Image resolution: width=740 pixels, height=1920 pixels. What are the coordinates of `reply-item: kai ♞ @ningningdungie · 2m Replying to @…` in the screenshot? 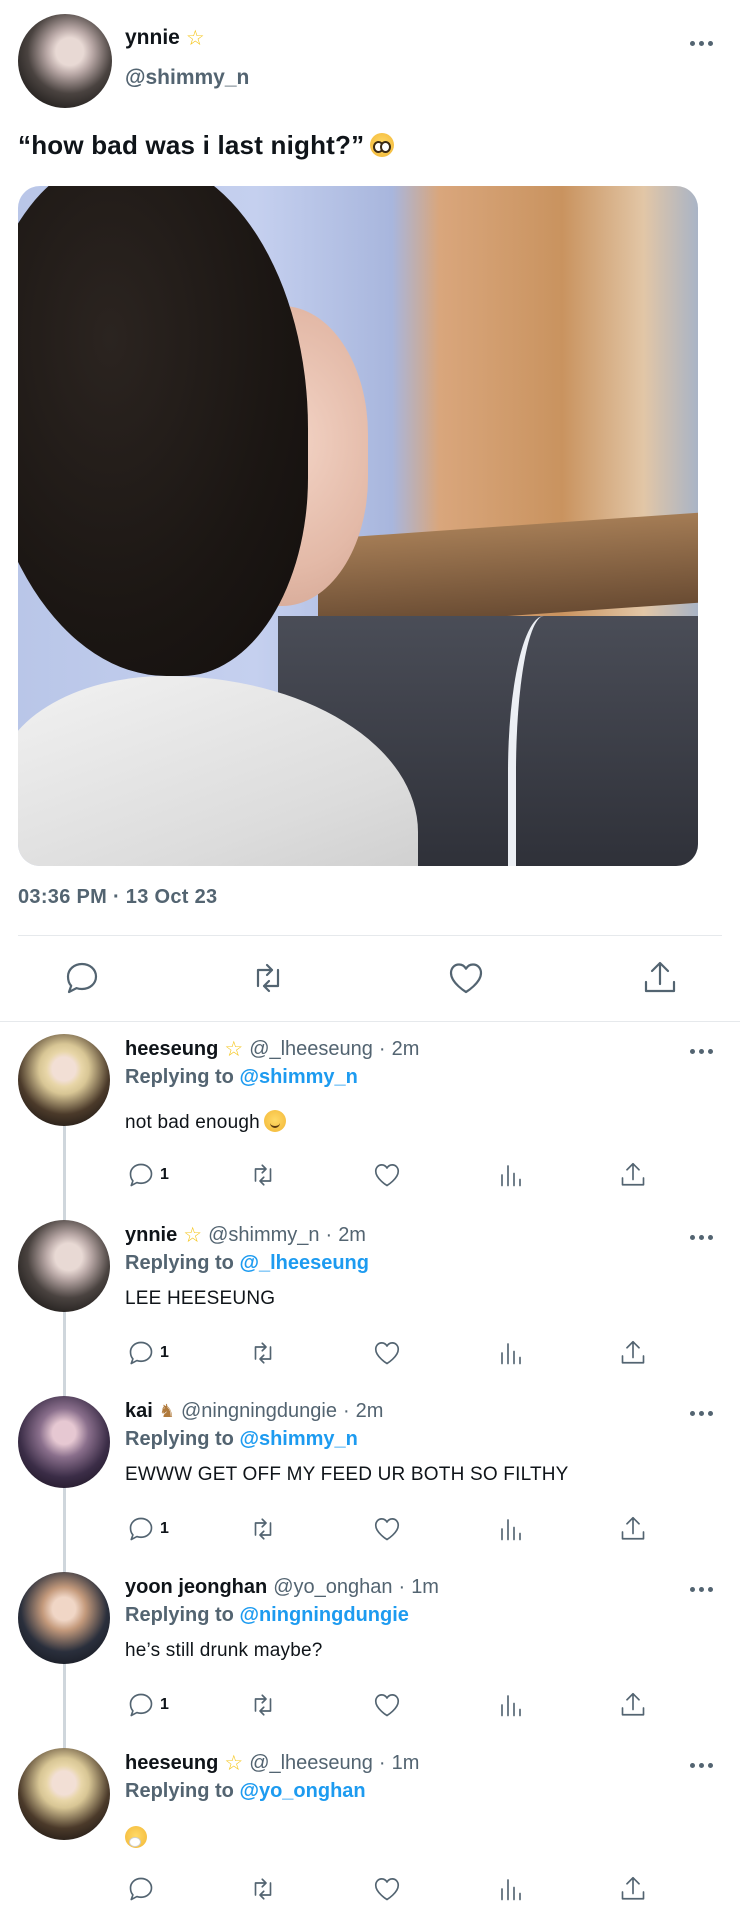 It's located at (370, 1476).